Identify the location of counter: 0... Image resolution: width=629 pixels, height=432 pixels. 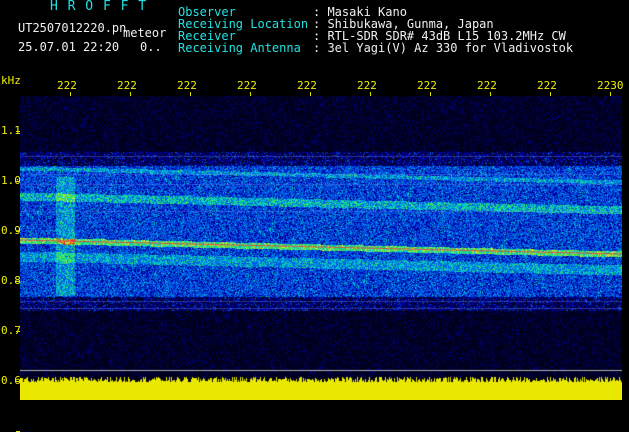
(151, 47).